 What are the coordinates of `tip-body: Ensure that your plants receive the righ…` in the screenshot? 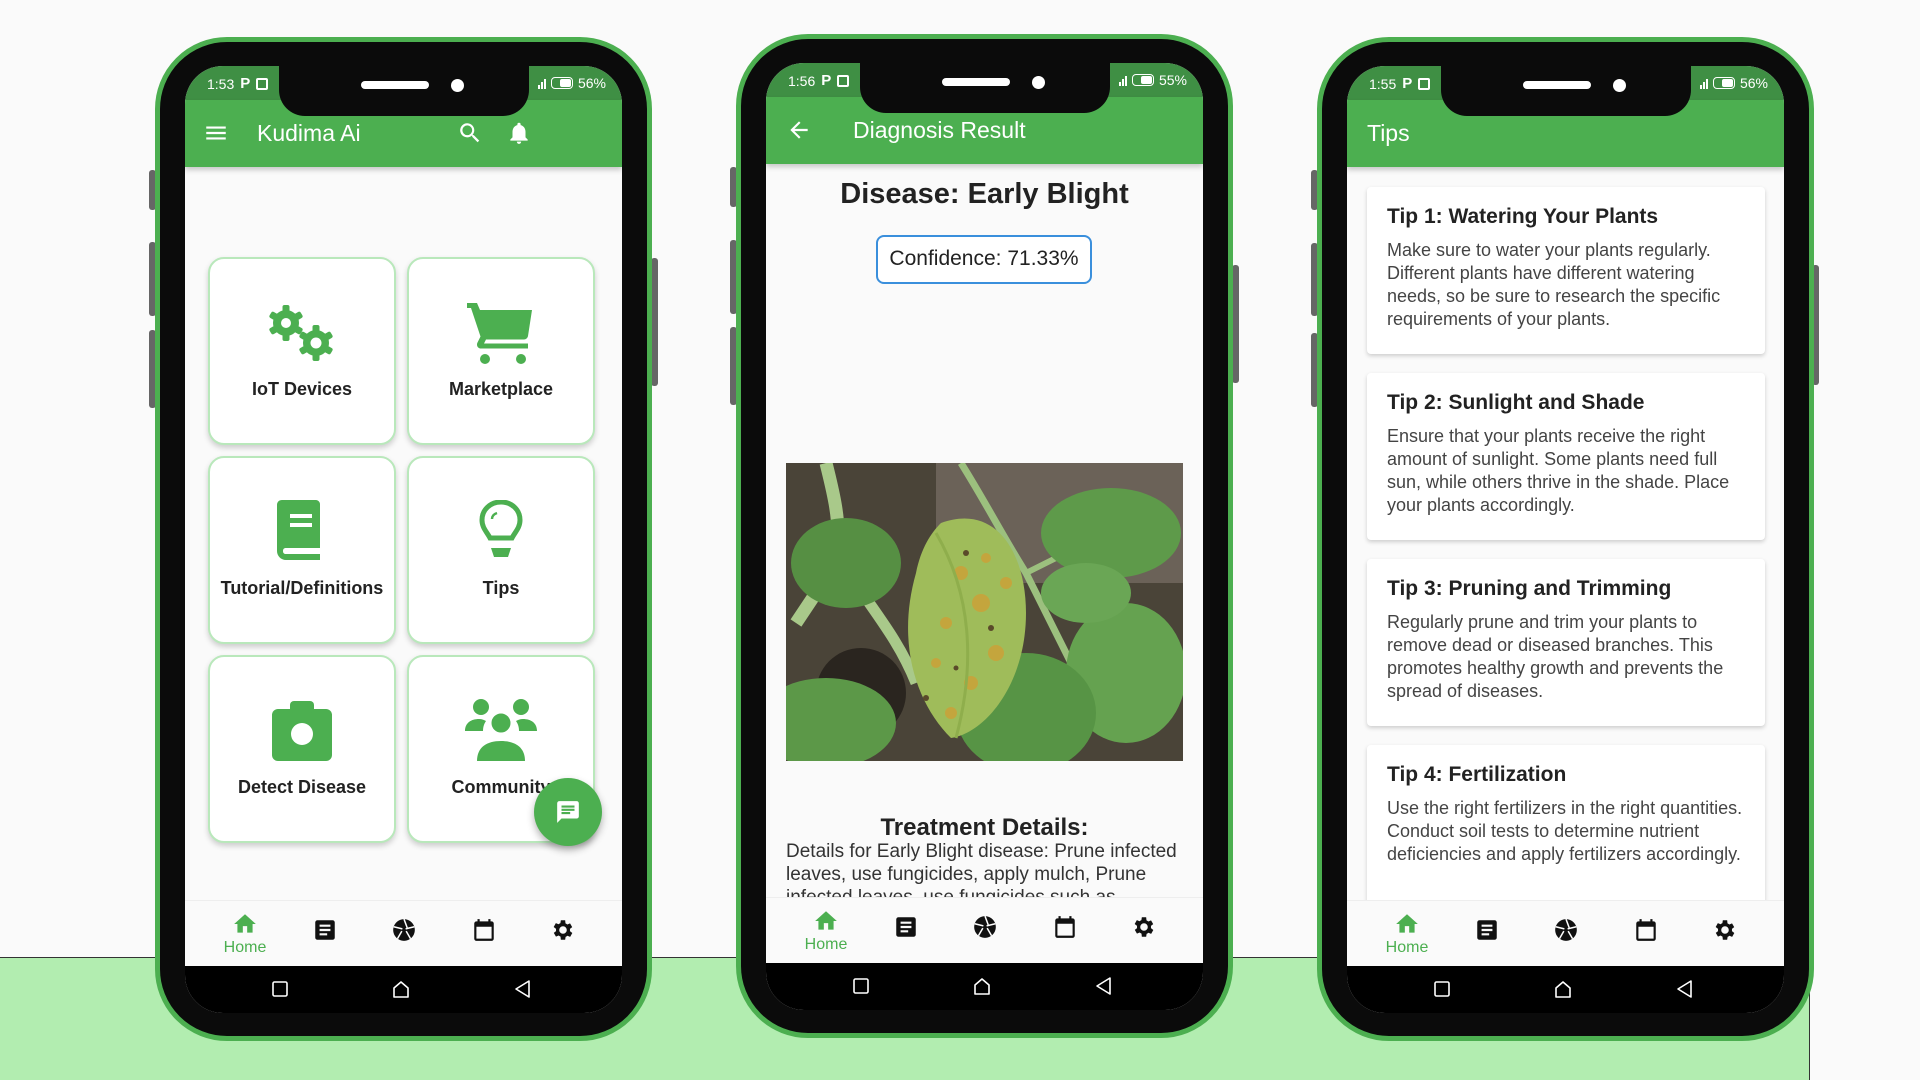 It's located at (1558, 470).